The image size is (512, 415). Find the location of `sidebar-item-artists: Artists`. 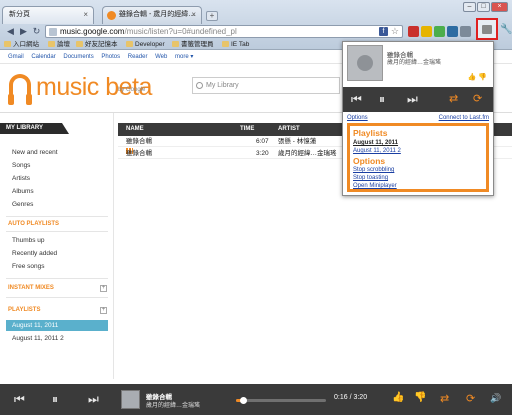

sidebar-item-artists: Artists is located at coordinates (21, 178).